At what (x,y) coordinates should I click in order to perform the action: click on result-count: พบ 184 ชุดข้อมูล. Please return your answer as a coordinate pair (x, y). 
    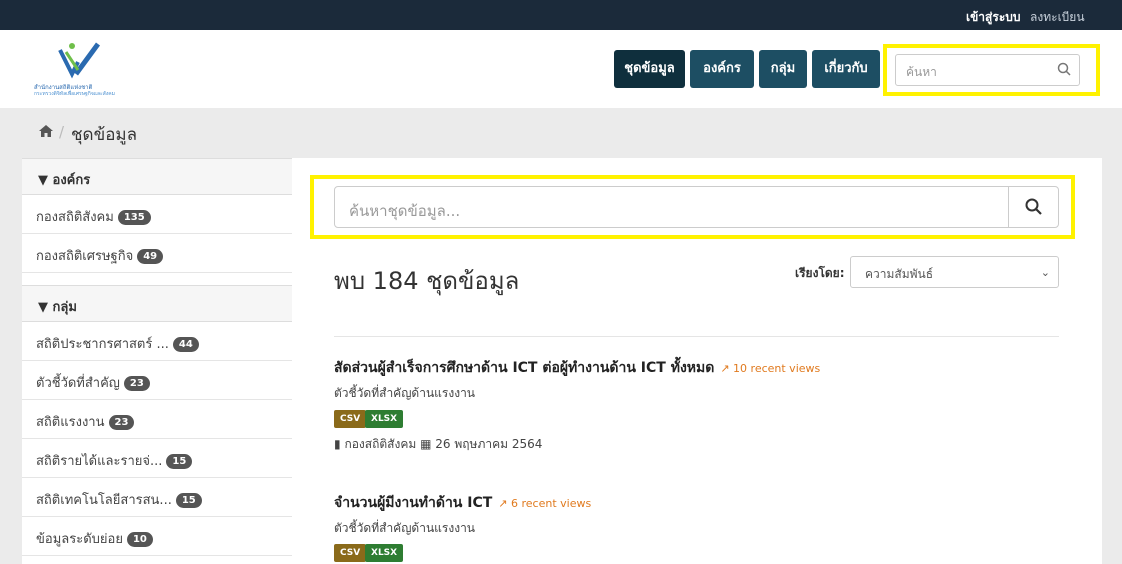
    Looking at the image, I should click on (427, 281).